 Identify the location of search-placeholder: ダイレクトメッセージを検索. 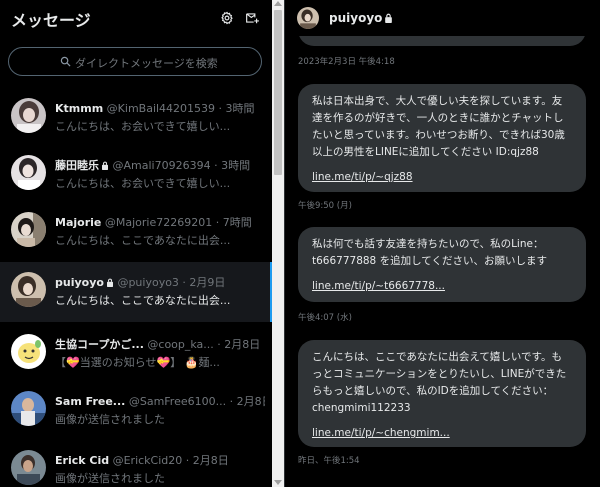
(146, 63).